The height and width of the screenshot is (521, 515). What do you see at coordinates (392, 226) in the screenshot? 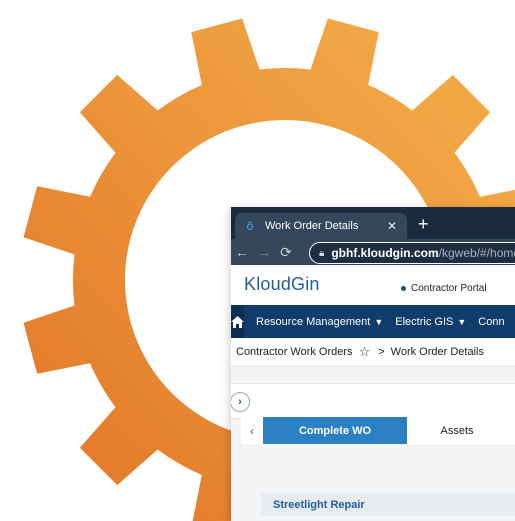
I see `close-tab-icon: ✕` at bounding box center [392, 226].